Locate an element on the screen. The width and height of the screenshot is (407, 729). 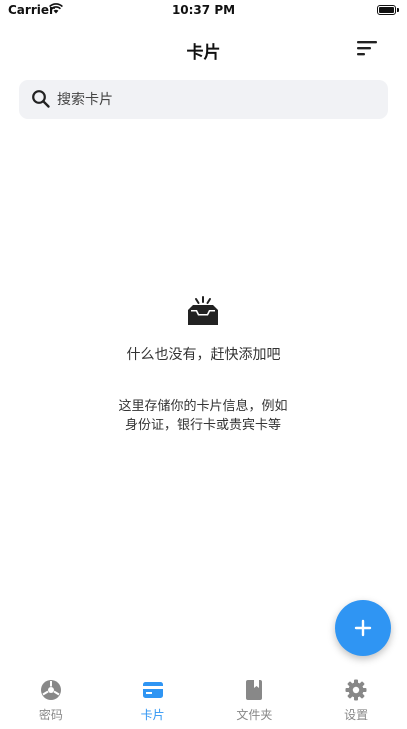
tab-folders: 文件夹 is located at coordinates (255, 699).